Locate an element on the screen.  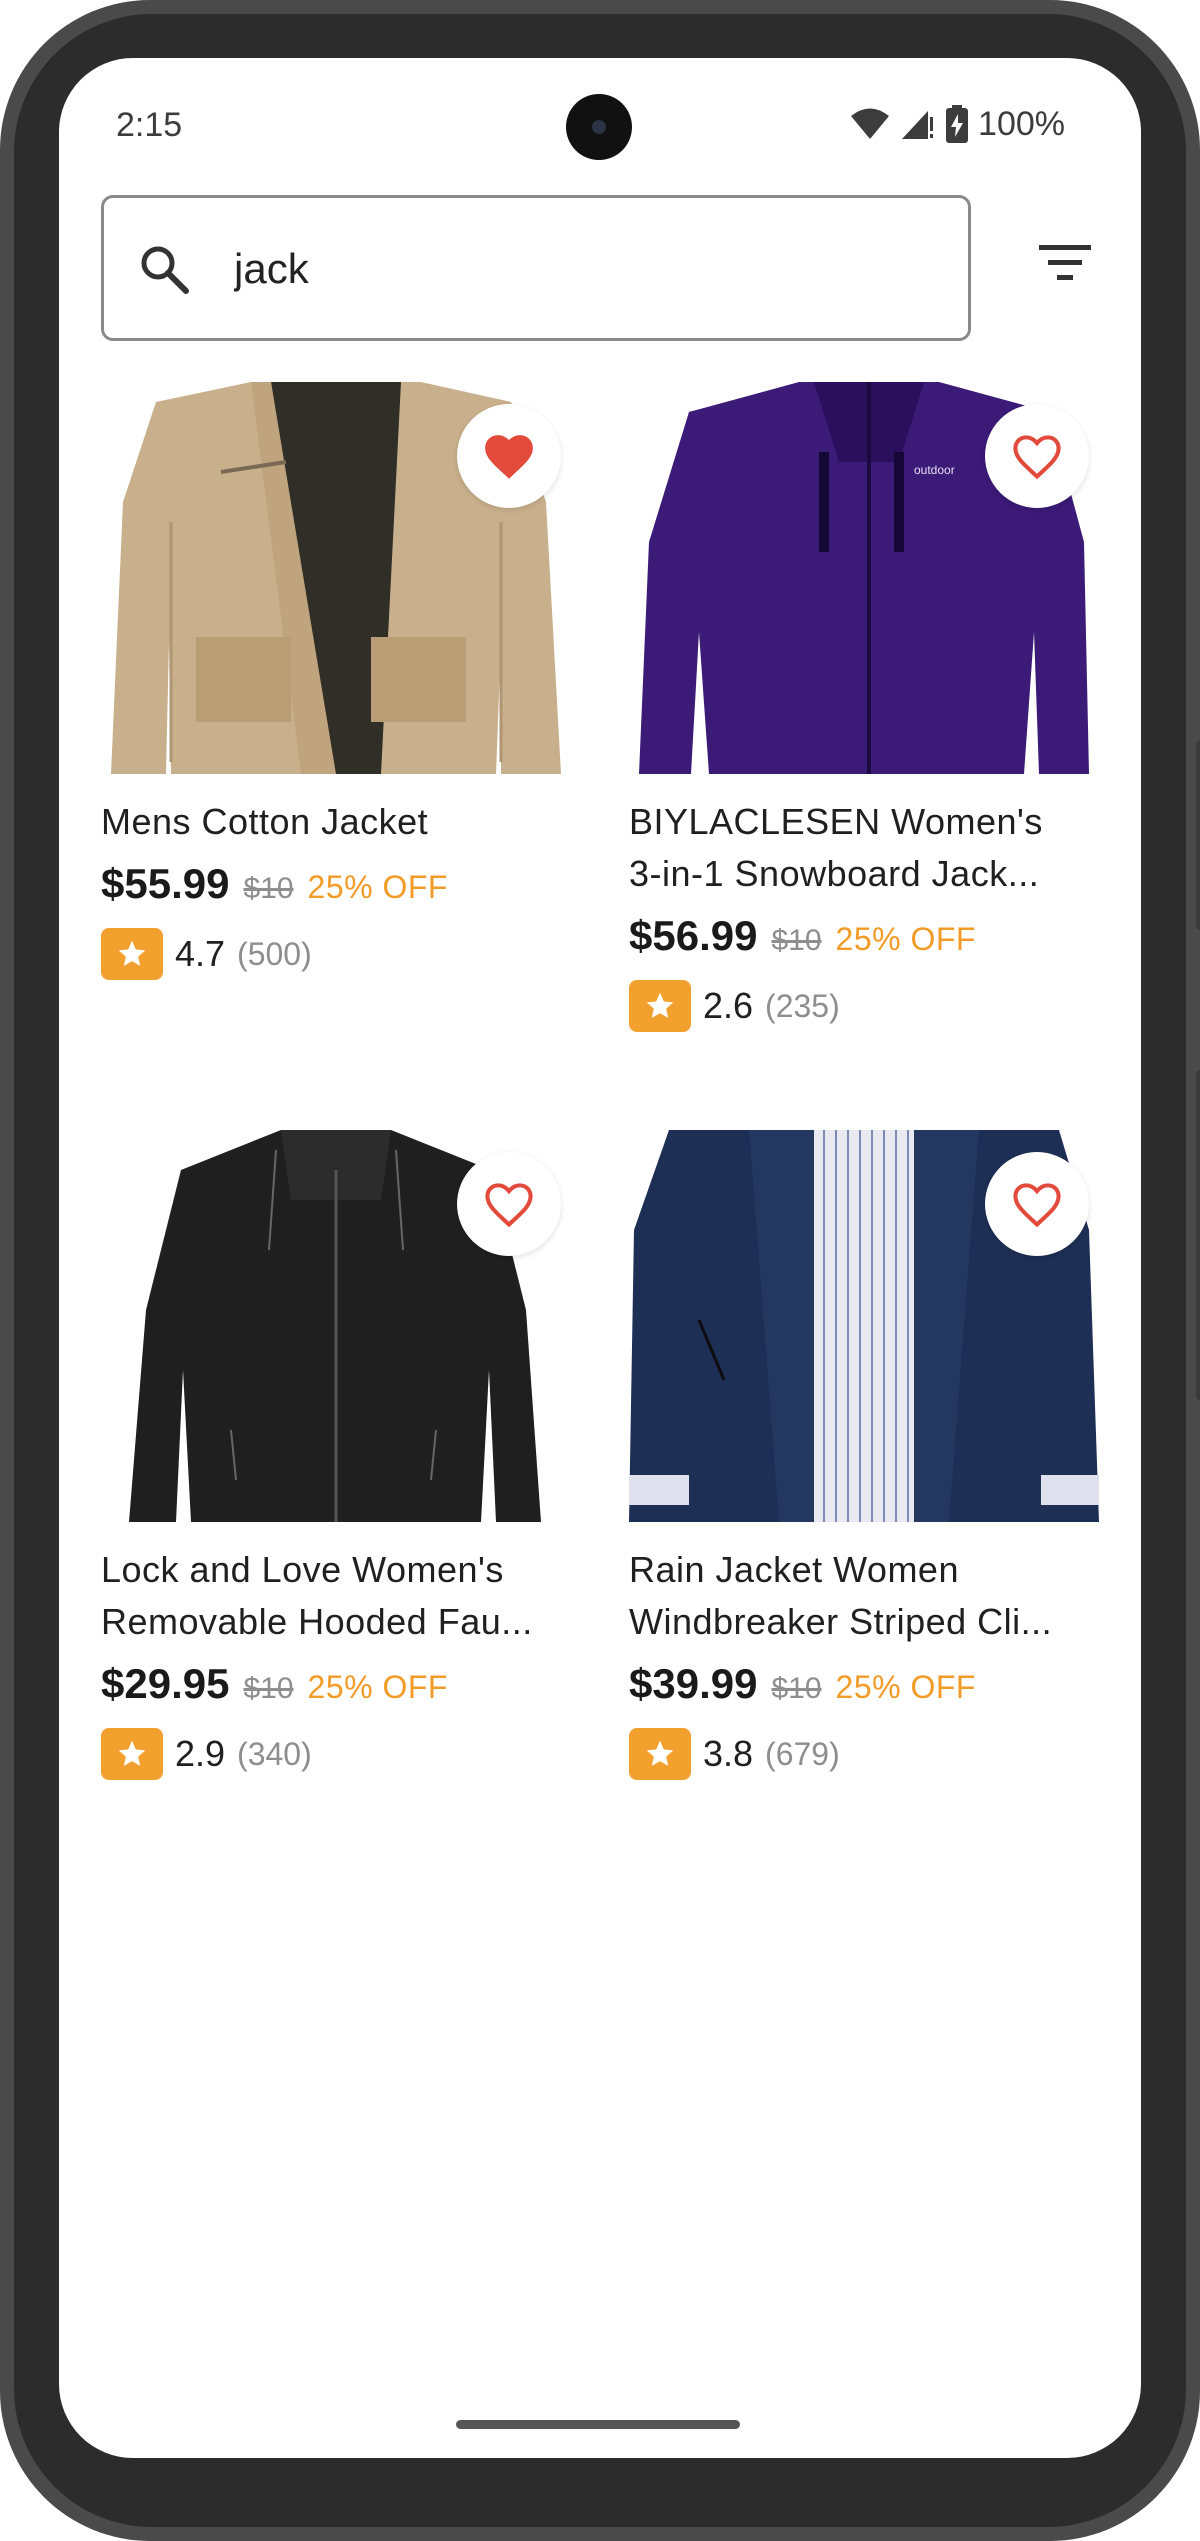
battery-charging-icon is located at coordinates (957, 124).